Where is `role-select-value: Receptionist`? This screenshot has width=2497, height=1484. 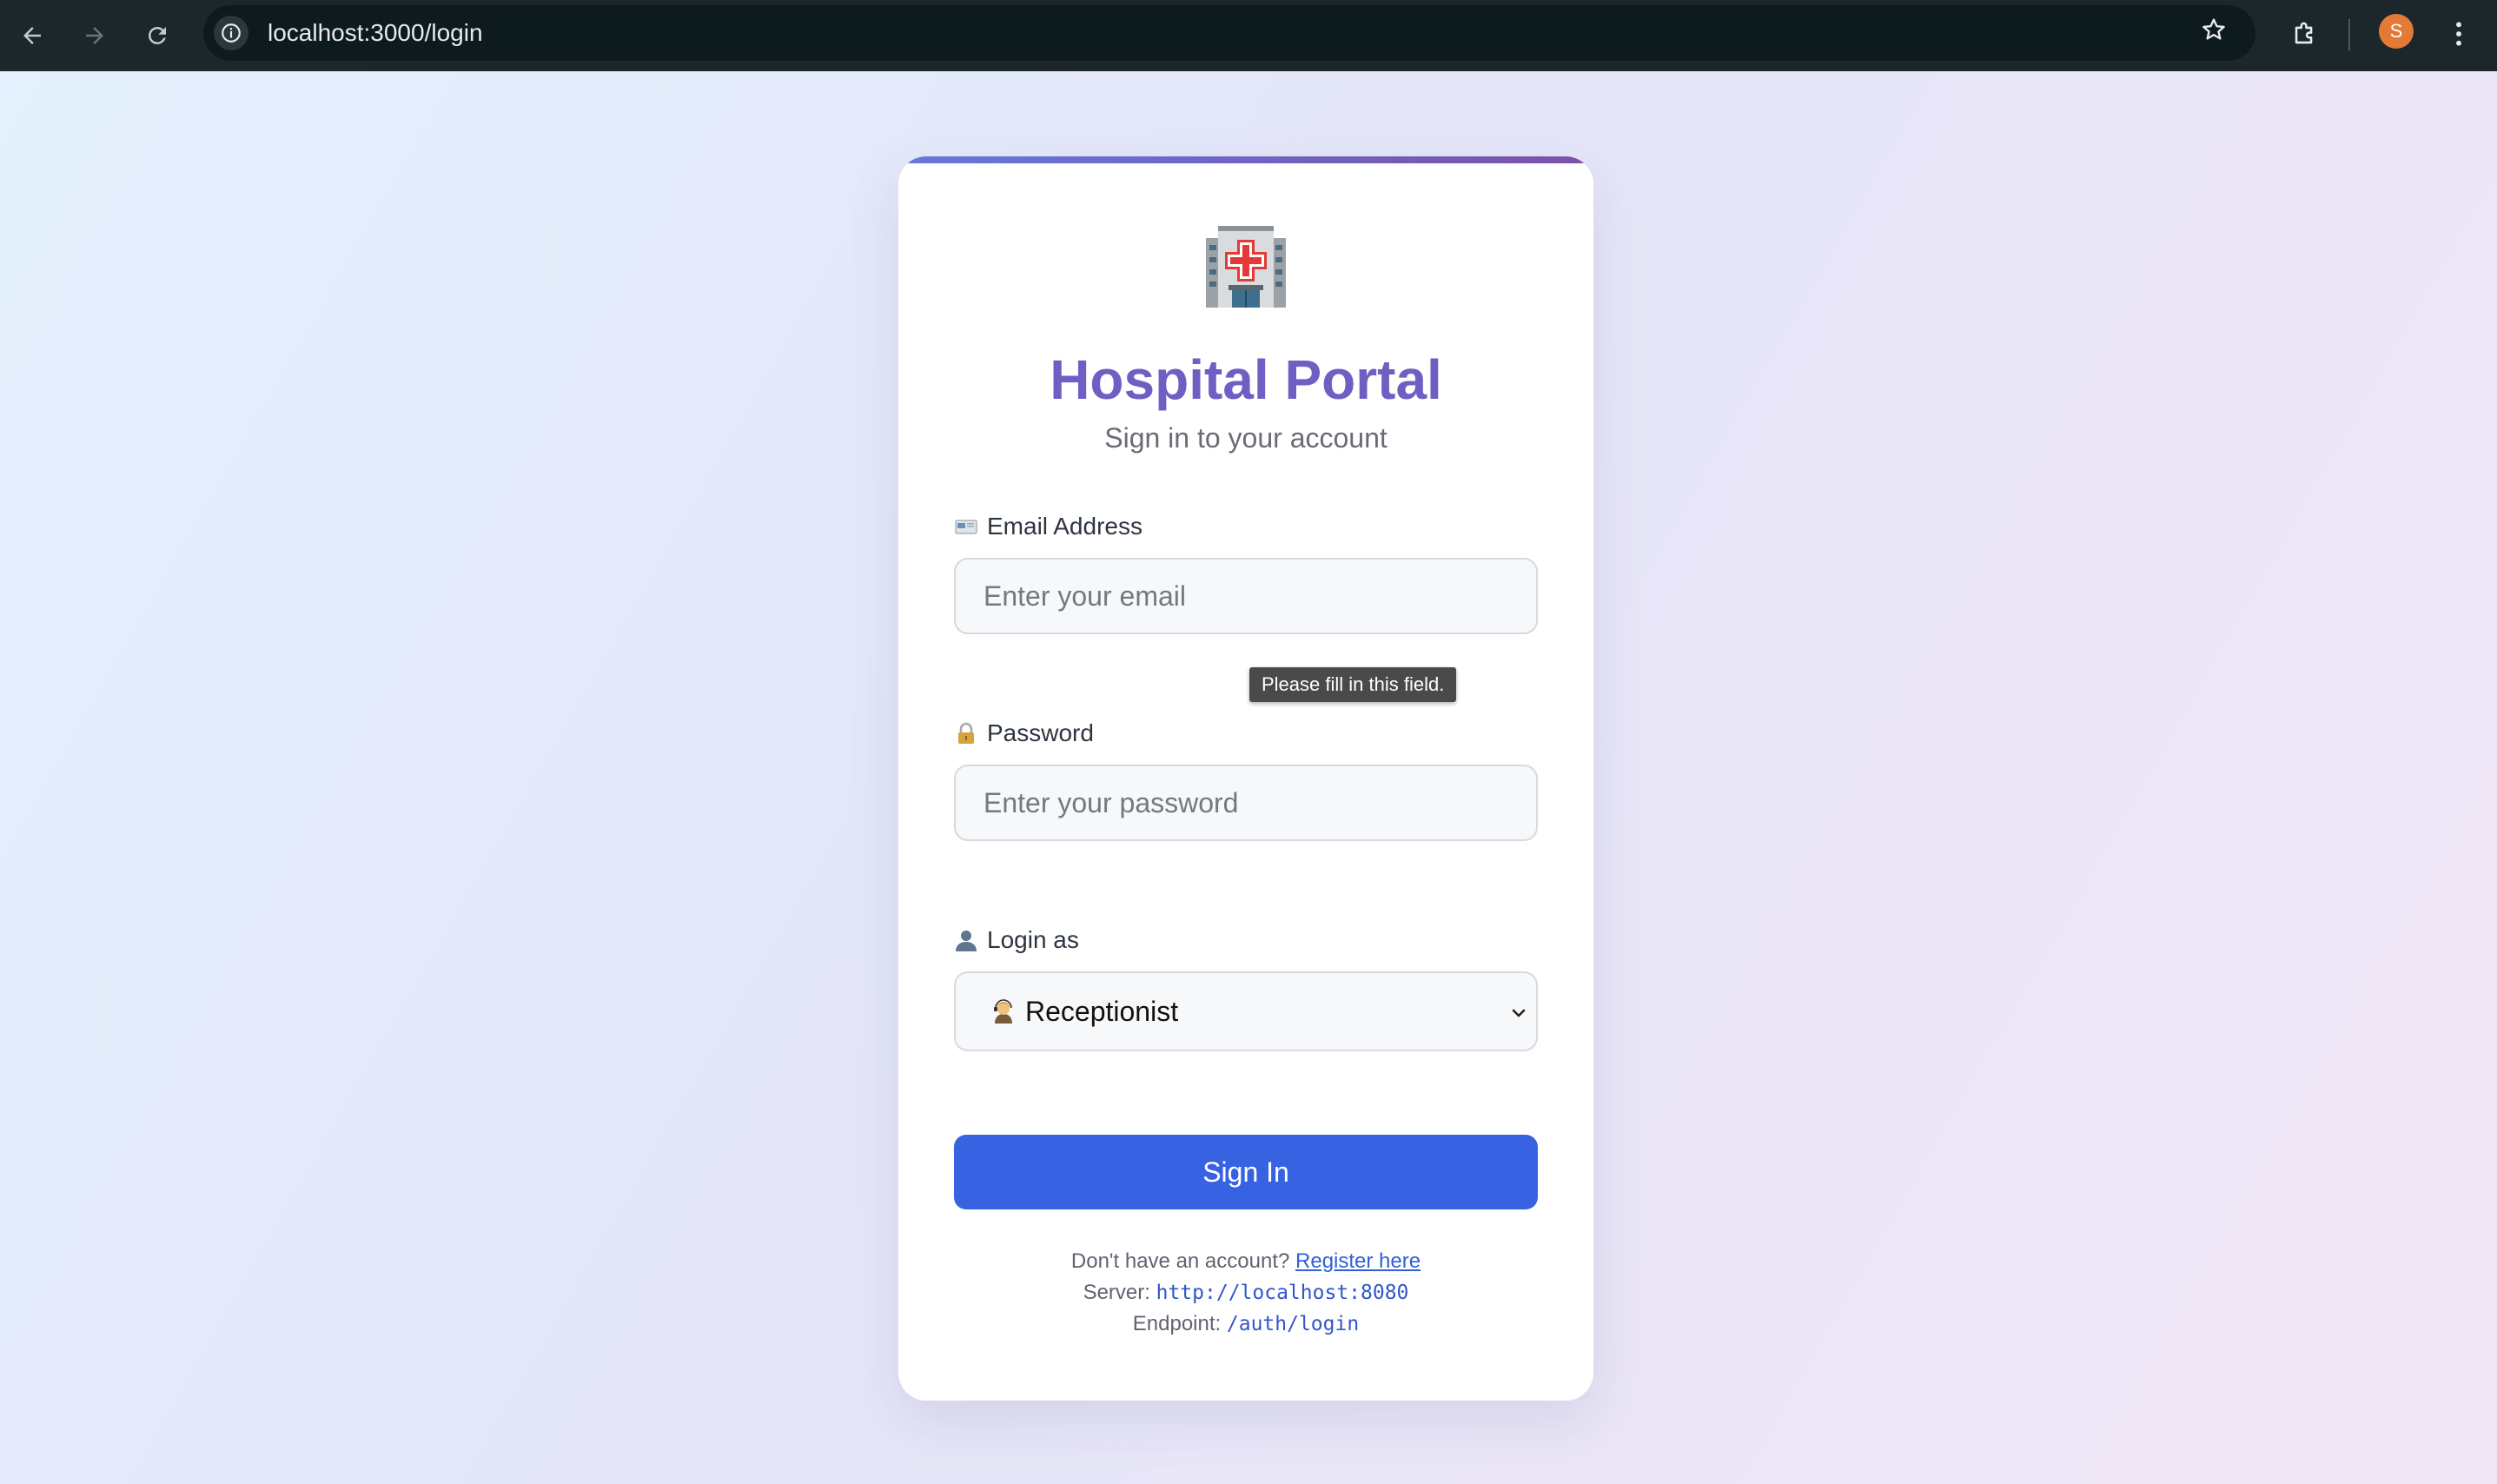 role-select-value: Receptionist is located at coordinates (1102, 1011).